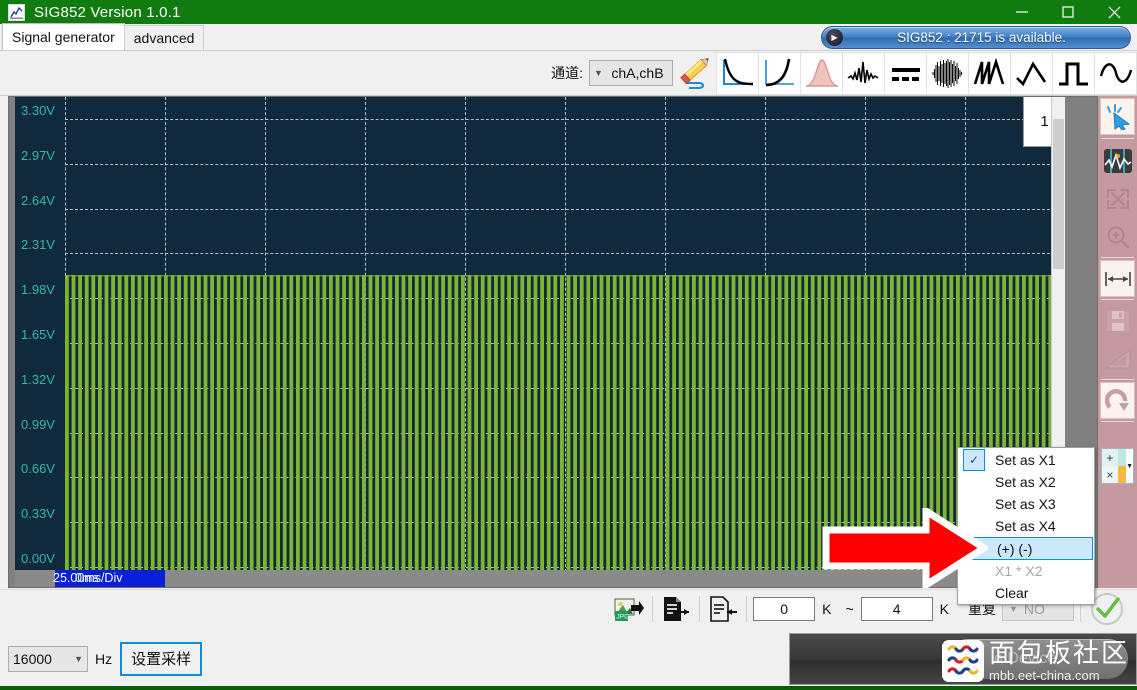 The width and height of the screenshot is (1137, 690). Describe the element at coordinates (947, 73) in the screenshot. I see `wave-dense-noise-button` at that location.